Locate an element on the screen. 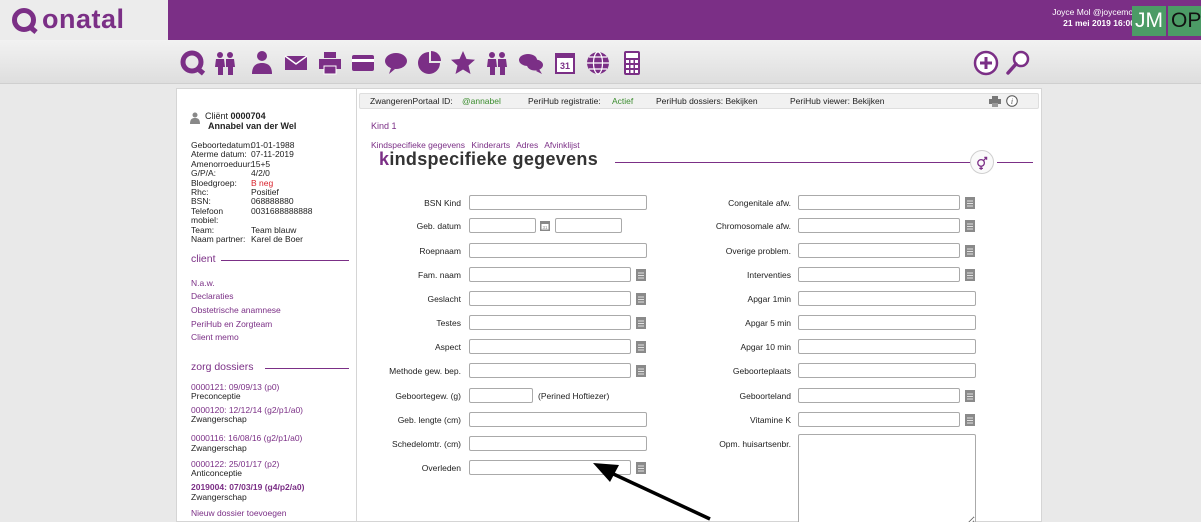 The image size is (1201, 522). user-avatar: JM is located at coordinates (1149, 21).